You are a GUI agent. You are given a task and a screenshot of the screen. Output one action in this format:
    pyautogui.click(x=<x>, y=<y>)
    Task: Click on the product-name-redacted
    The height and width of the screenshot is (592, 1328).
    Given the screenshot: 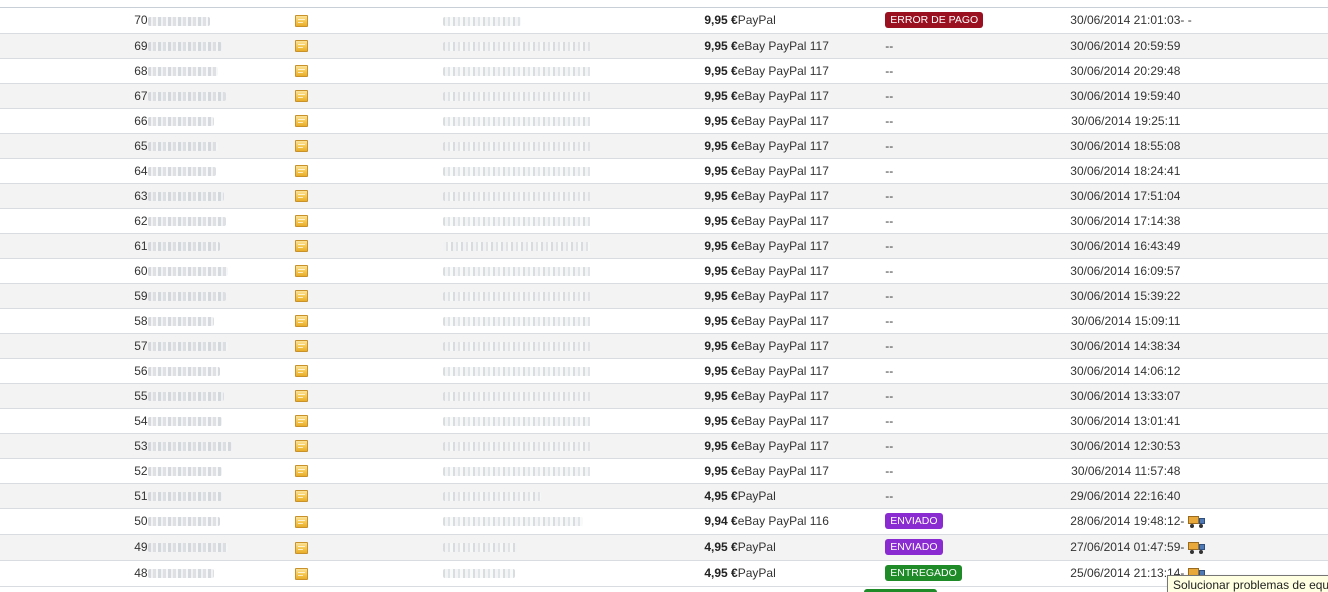 What is the action you would take?
    pyautogui.click(x=481, y=21)
    